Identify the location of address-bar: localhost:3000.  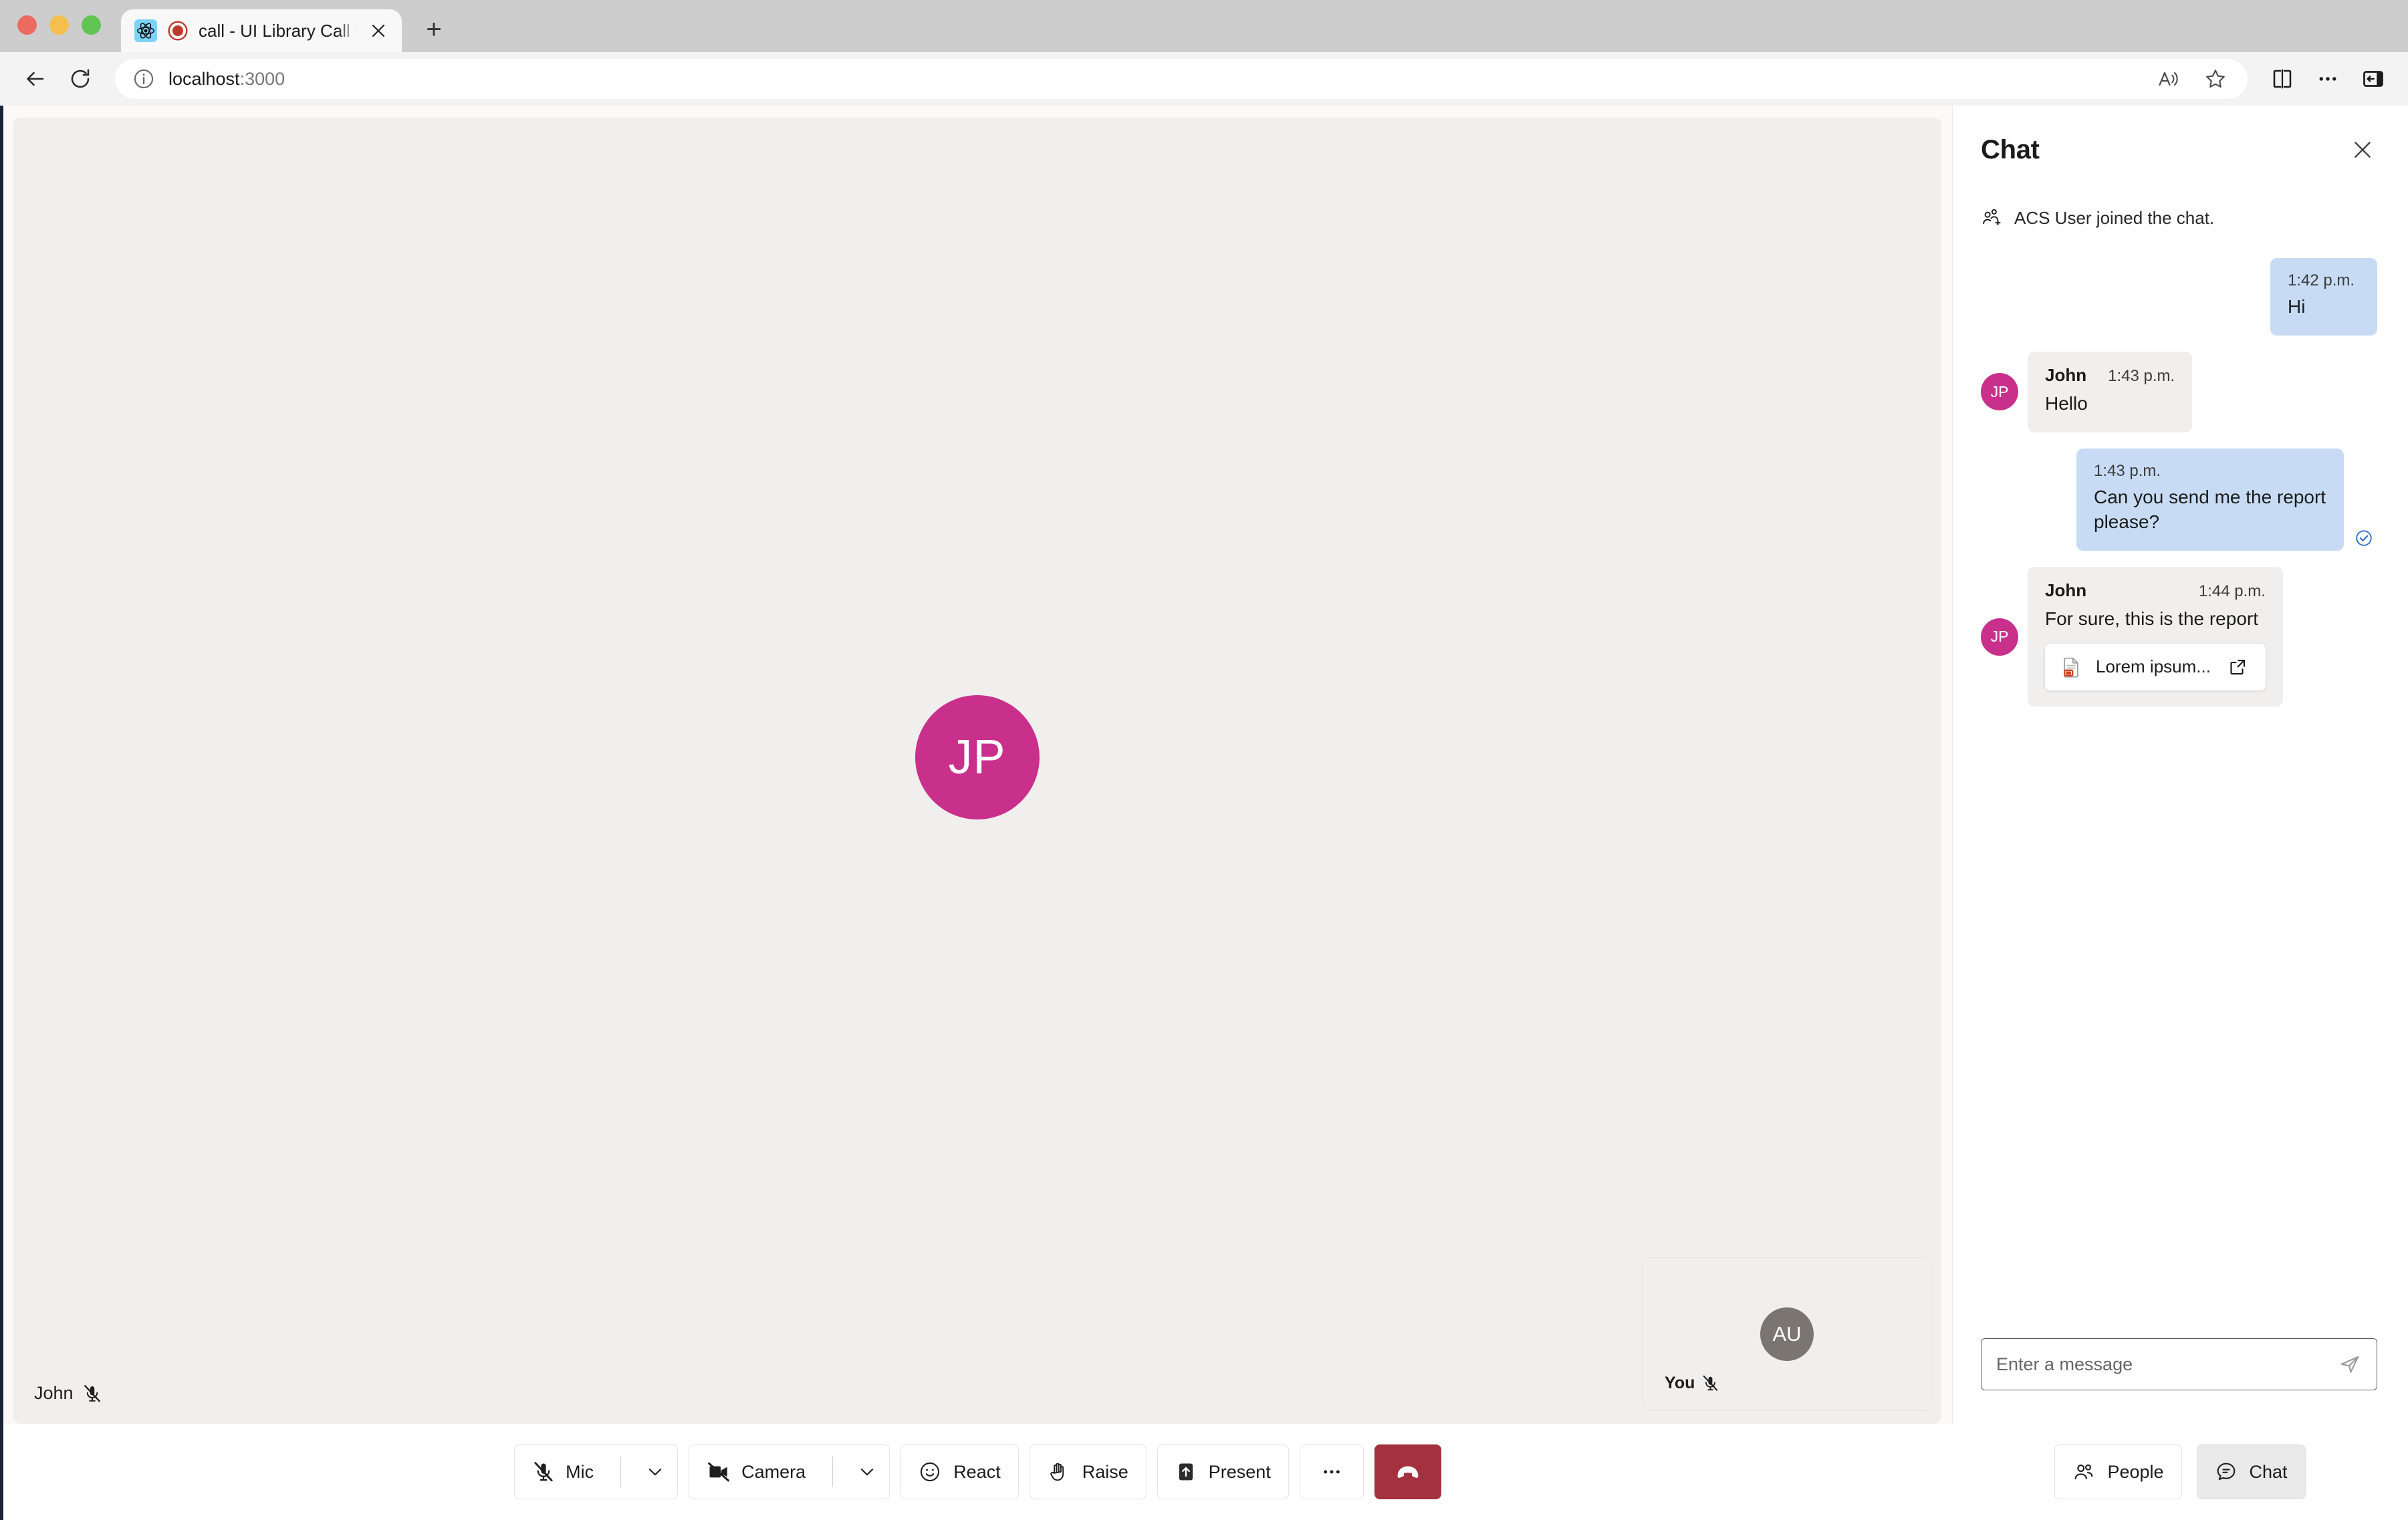
(1181, 79).